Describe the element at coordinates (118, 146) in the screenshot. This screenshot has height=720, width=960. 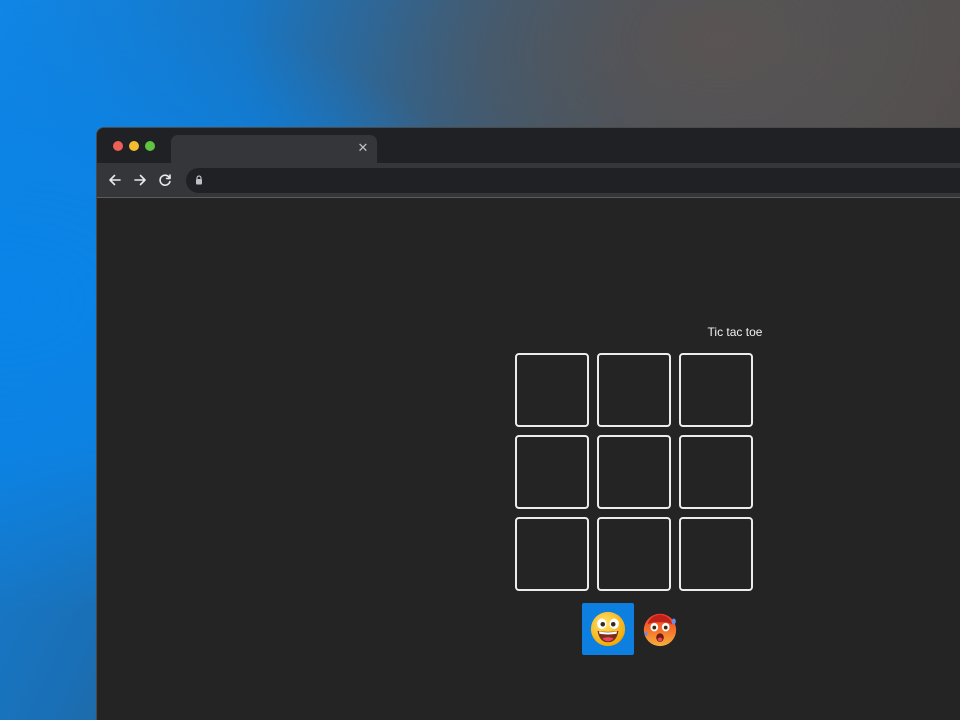
I see `close-window-button` at that location.